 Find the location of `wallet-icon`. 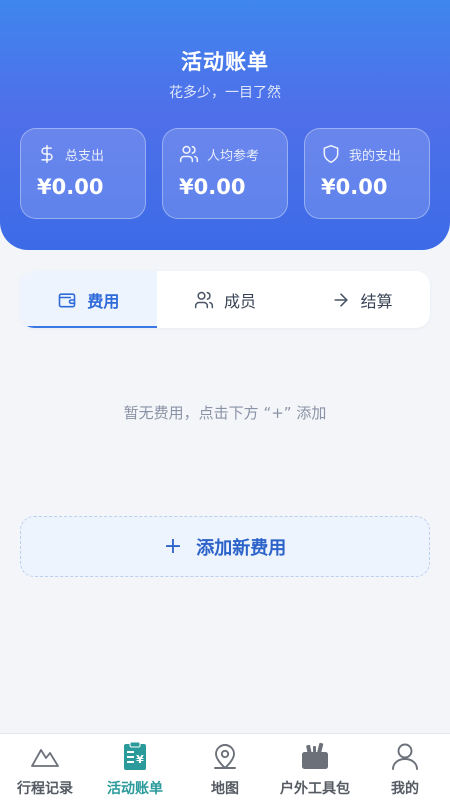

wallet-icon is located at coordinates (67, 299).